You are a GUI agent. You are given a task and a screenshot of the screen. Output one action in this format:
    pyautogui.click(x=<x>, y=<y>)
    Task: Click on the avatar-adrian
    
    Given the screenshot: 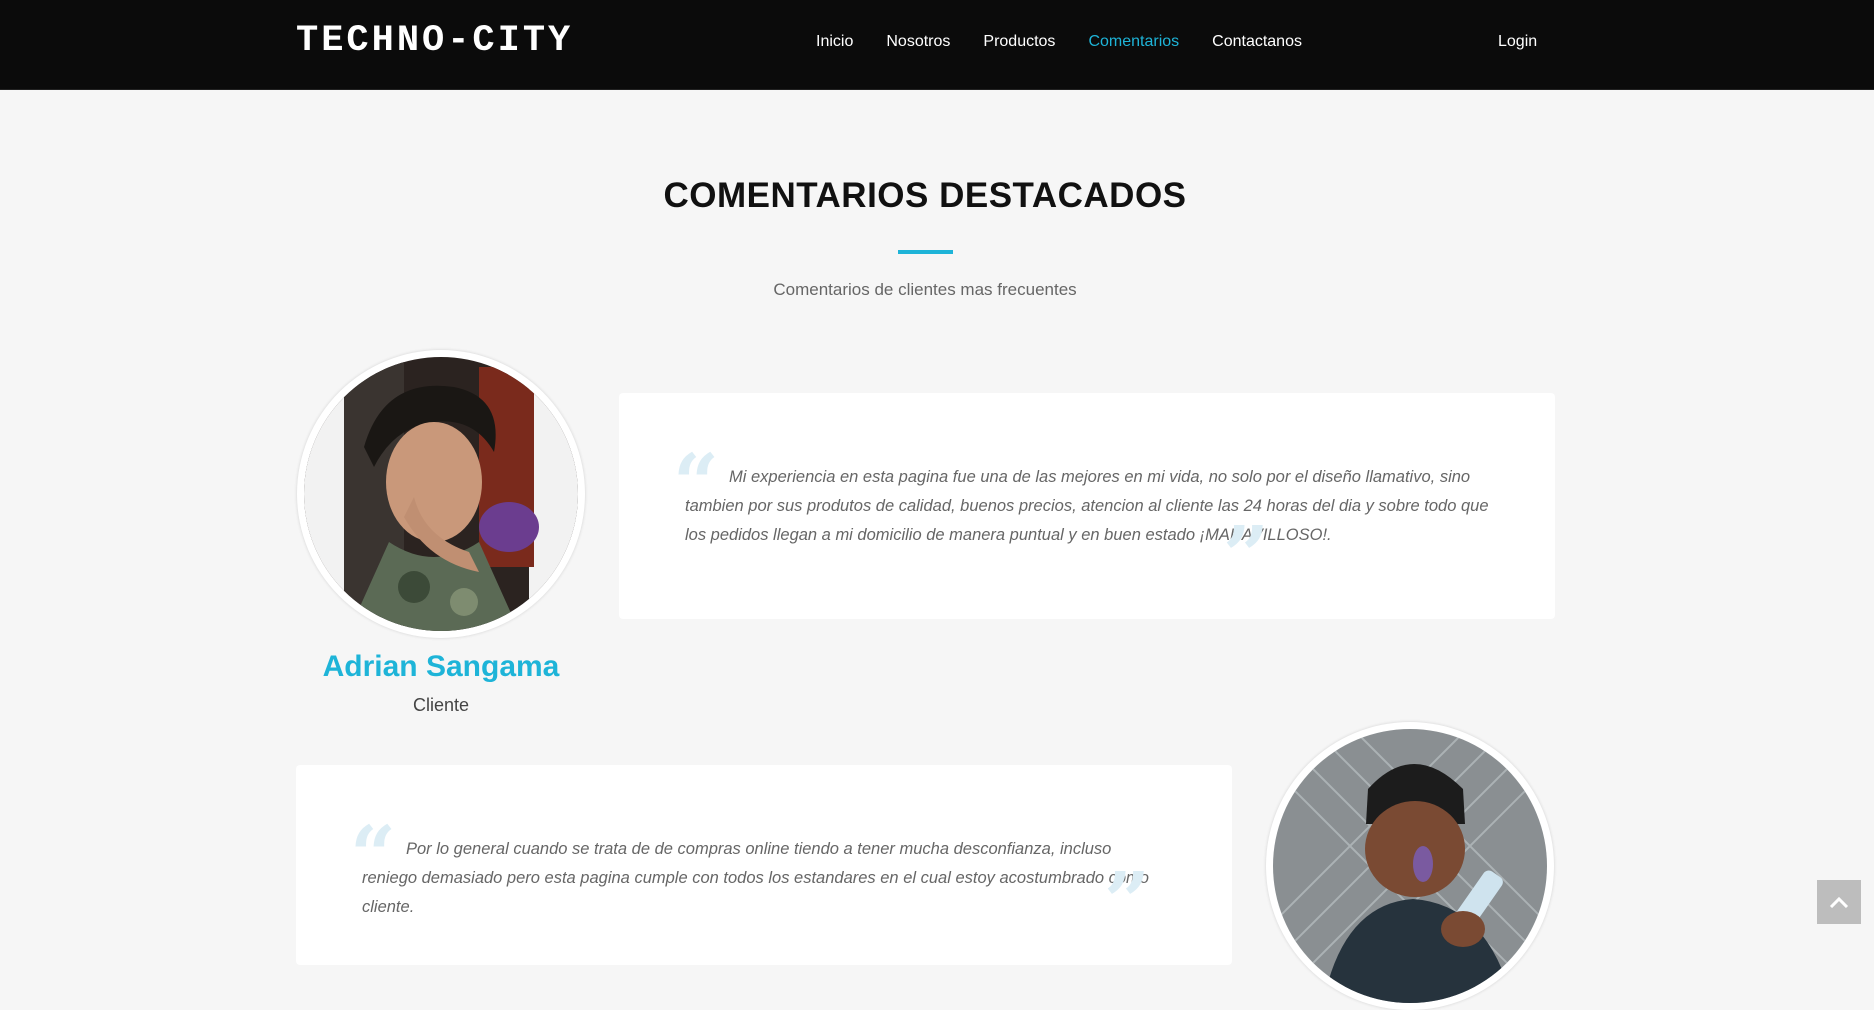 What is the action you would take?
    pyautogui.click(x=441, y=494)
    